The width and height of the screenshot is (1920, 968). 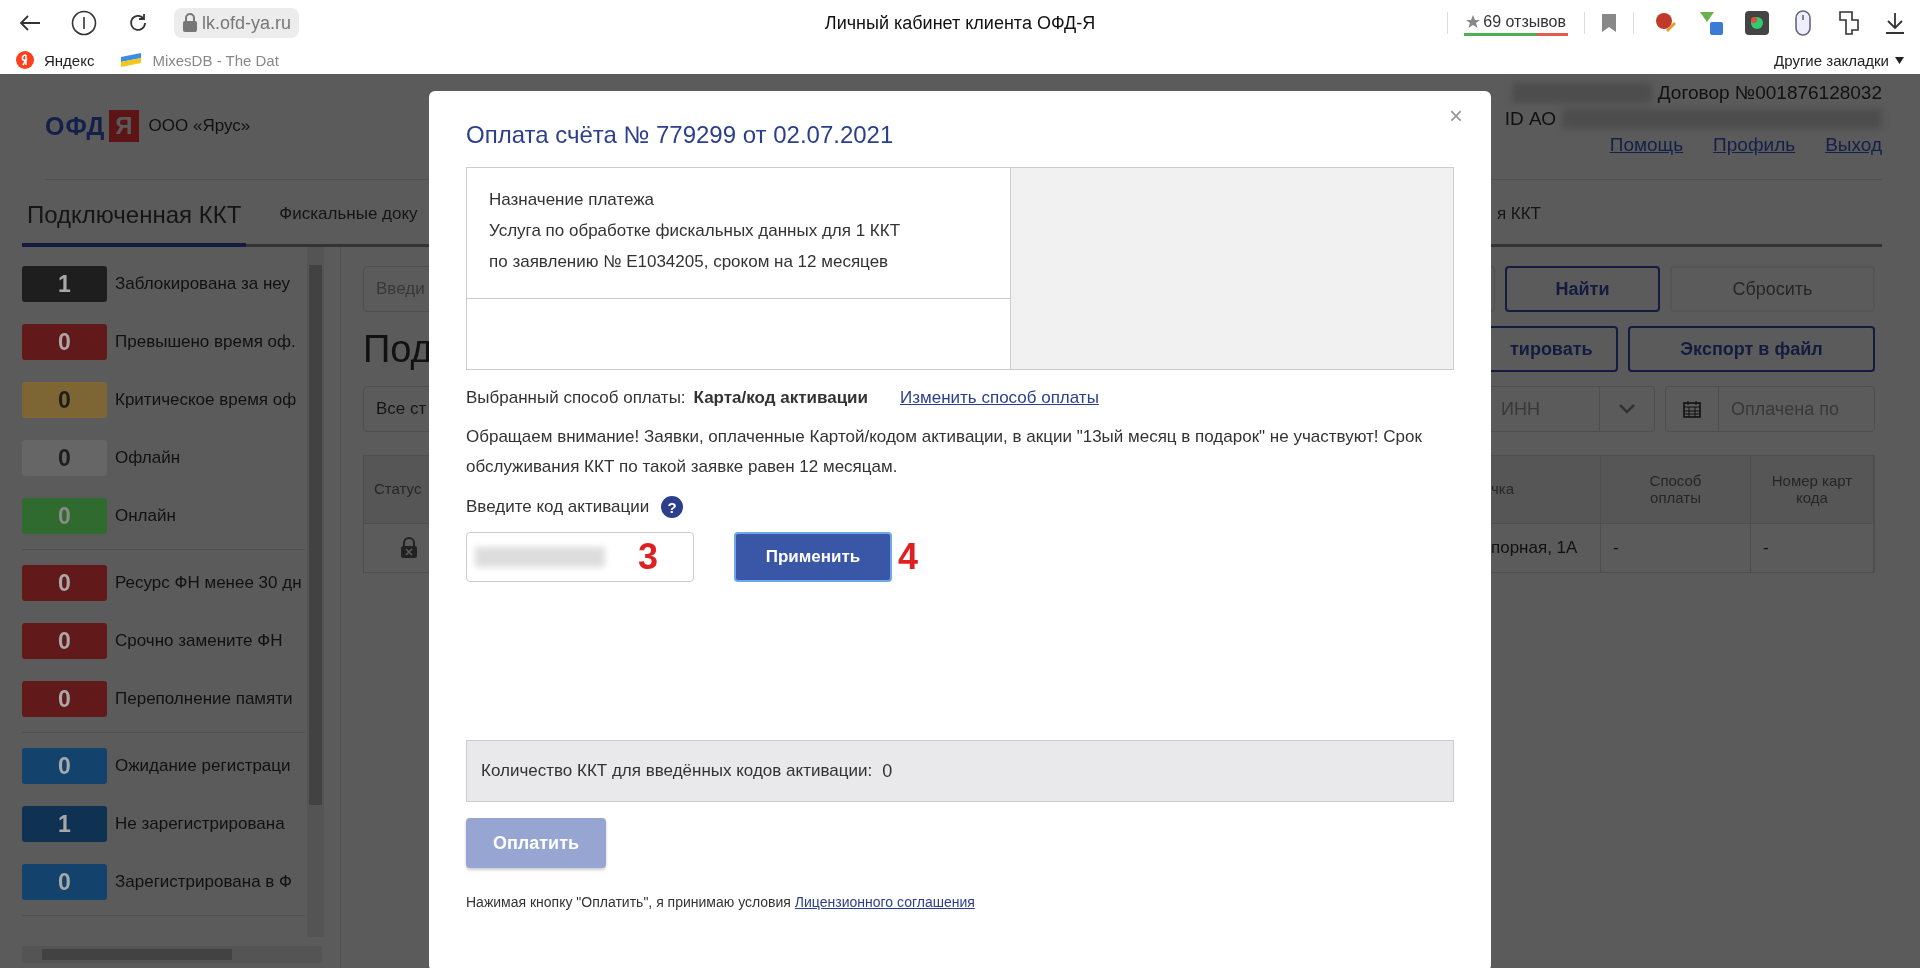 What do you see at coordinates (999, 398) in the screenshot?
I see `change-method-link: Изменить способ оплаты` at bounding box center [999, 398].